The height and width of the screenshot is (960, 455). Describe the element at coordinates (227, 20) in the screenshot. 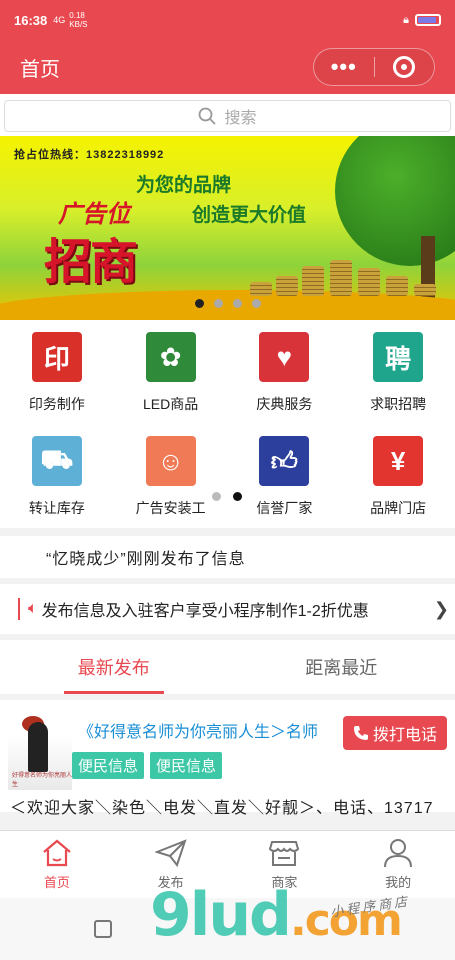

I see `status-bar: 16:38 4G 0.18 KB/S 🔒︎` at that location.